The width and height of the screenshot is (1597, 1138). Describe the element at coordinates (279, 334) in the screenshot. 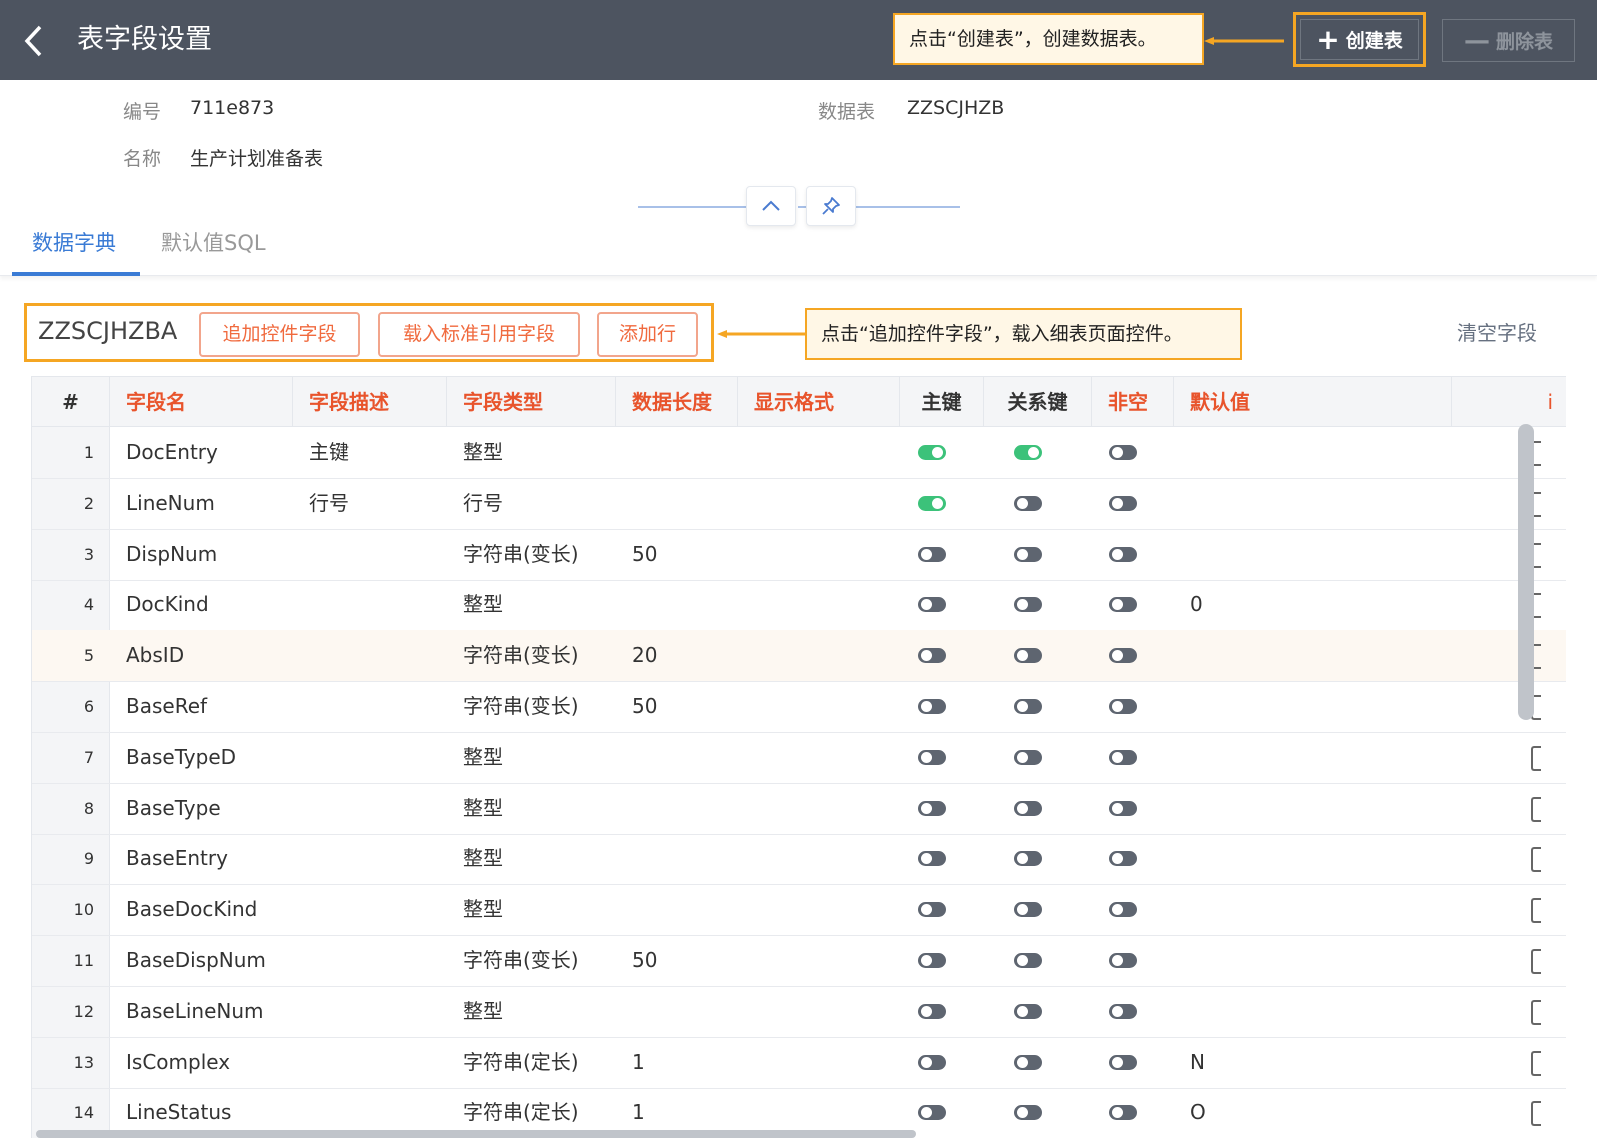

I see `add-control-fields-button: 追加控件字段` at that location.